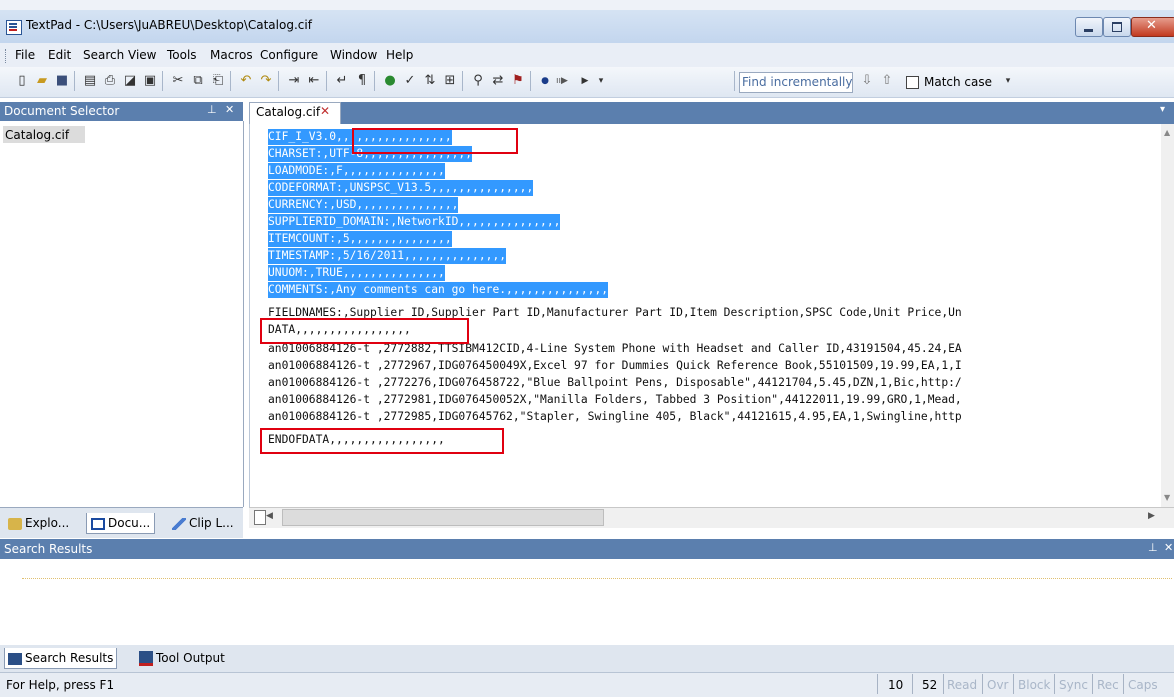  What do you see at coordinates (353, 55) in the screenshot?
I see `menu-window: Window` at bounding box center [353, 55].